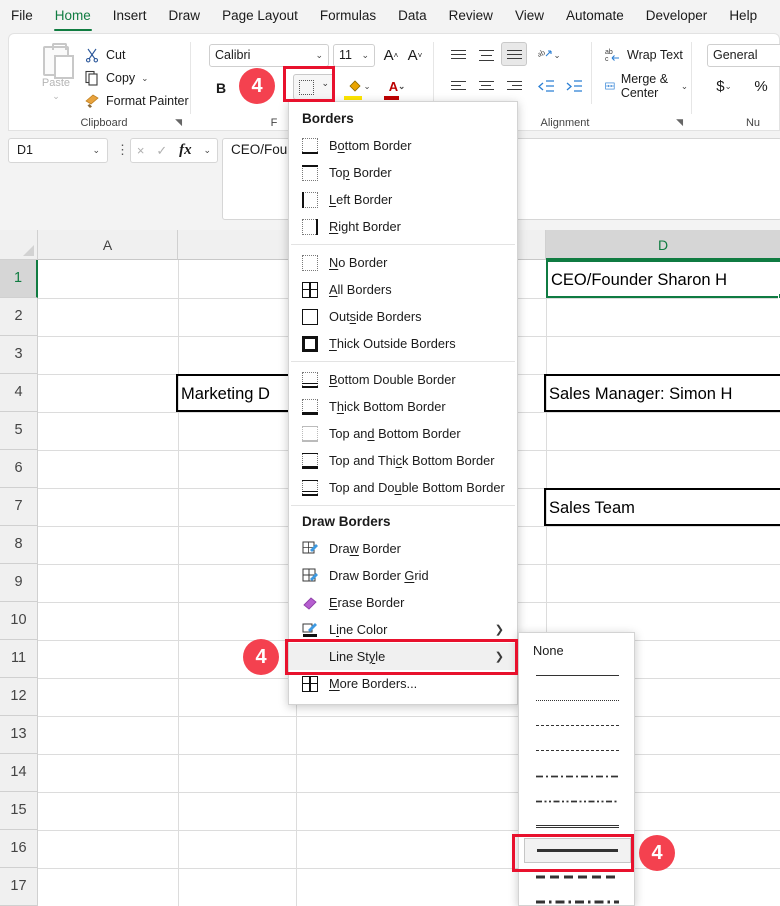 The height and width of the screenshot is (906, 780). I want to click on row-header-16: 16, so click(19, 849).